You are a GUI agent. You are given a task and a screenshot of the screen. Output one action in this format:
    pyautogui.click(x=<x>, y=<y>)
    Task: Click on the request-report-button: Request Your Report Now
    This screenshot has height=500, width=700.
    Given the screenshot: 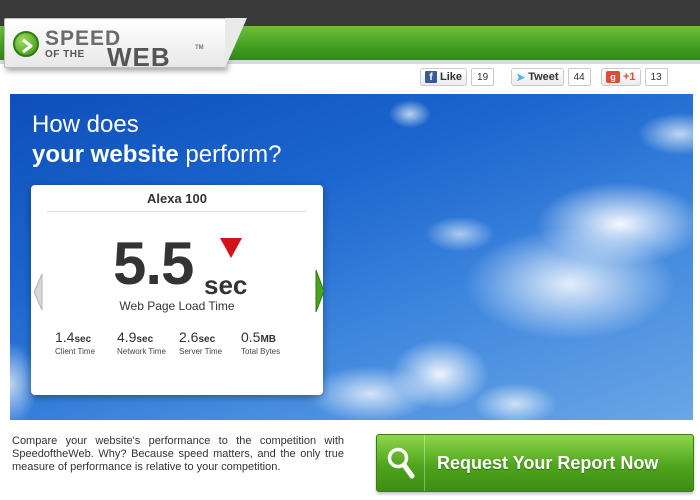 What is the action you would take?
    pyautogui.click(x=535, y=463)
    